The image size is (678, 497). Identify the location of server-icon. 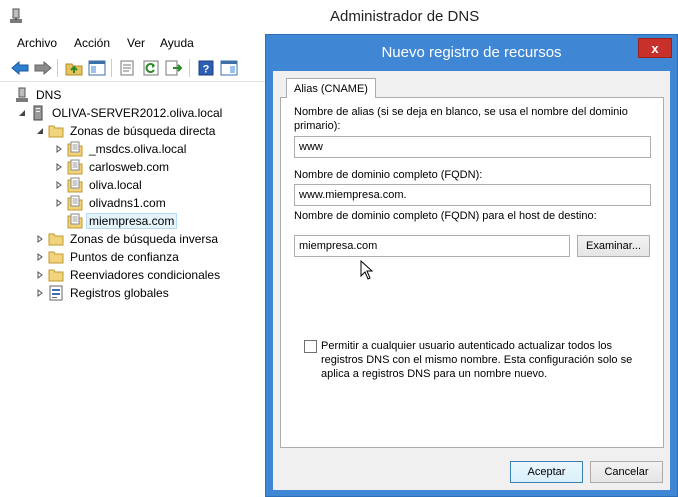
(38, 113).